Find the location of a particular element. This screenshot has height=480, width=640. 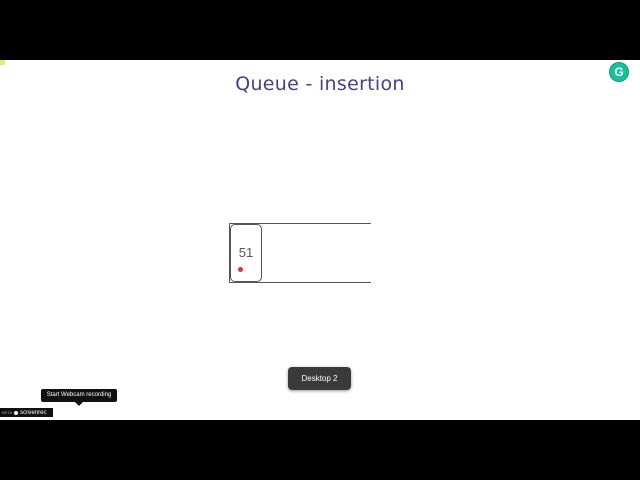

screenrec-label: screenrec is located at coordinates (33, 412).